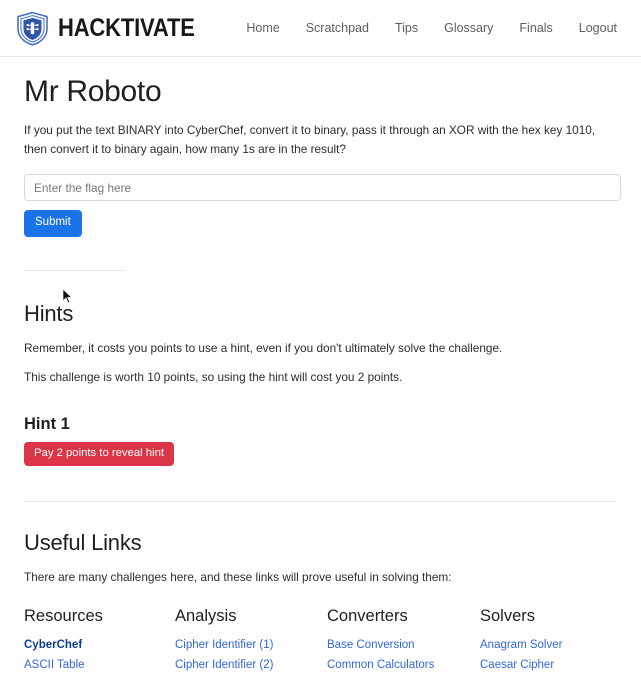 Image resolution: width=641 pixels, height=676 pixels. I want to click on flag-input, so click(322, 188).